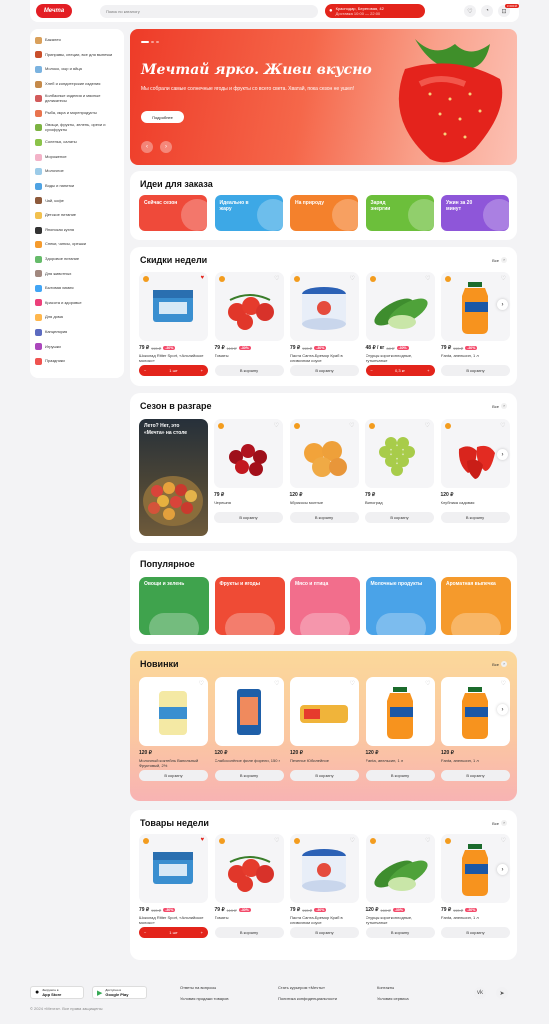 Image resolution: width=549 pixels, height=1024 pixels. Describe the element at coordinates (502, 869) in the screenshot. I see `week-next-arrow-icon: ›` at that location.